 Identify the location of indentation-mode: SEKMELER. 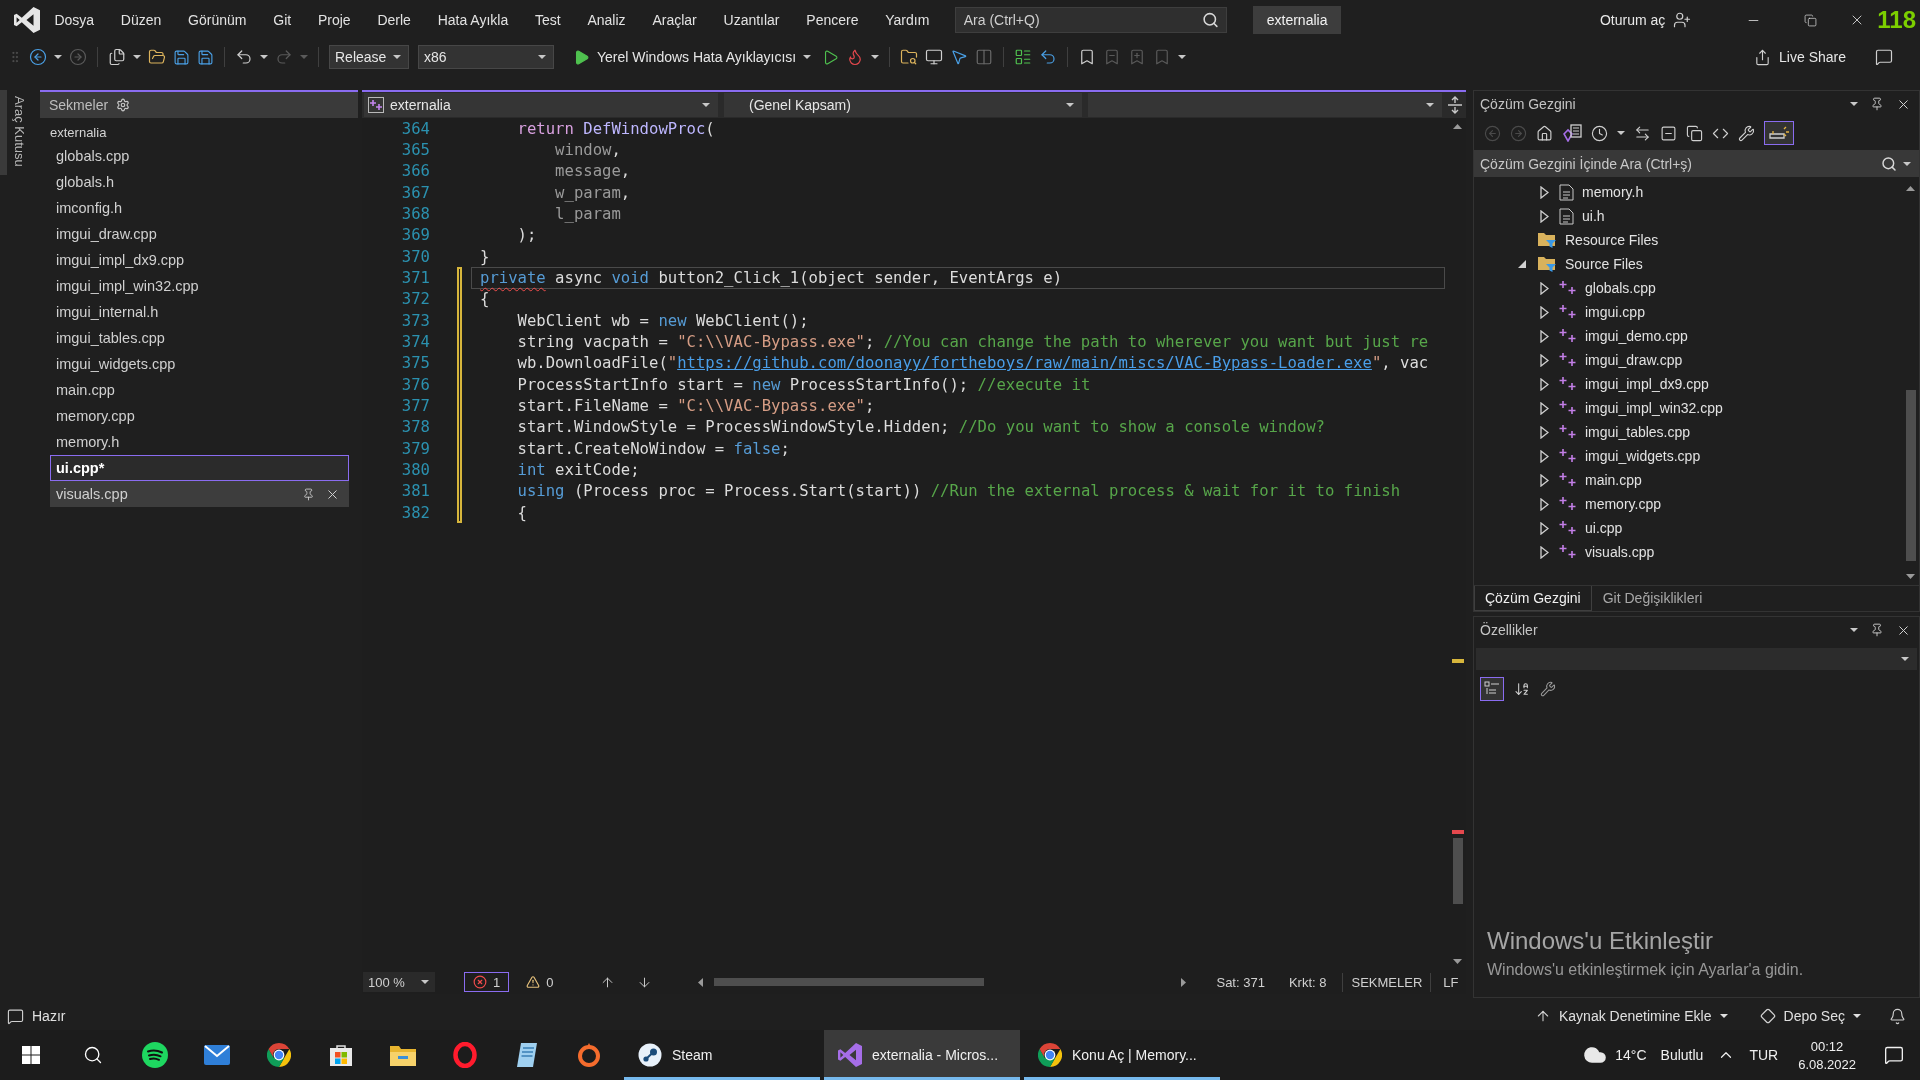
(1387, 982).